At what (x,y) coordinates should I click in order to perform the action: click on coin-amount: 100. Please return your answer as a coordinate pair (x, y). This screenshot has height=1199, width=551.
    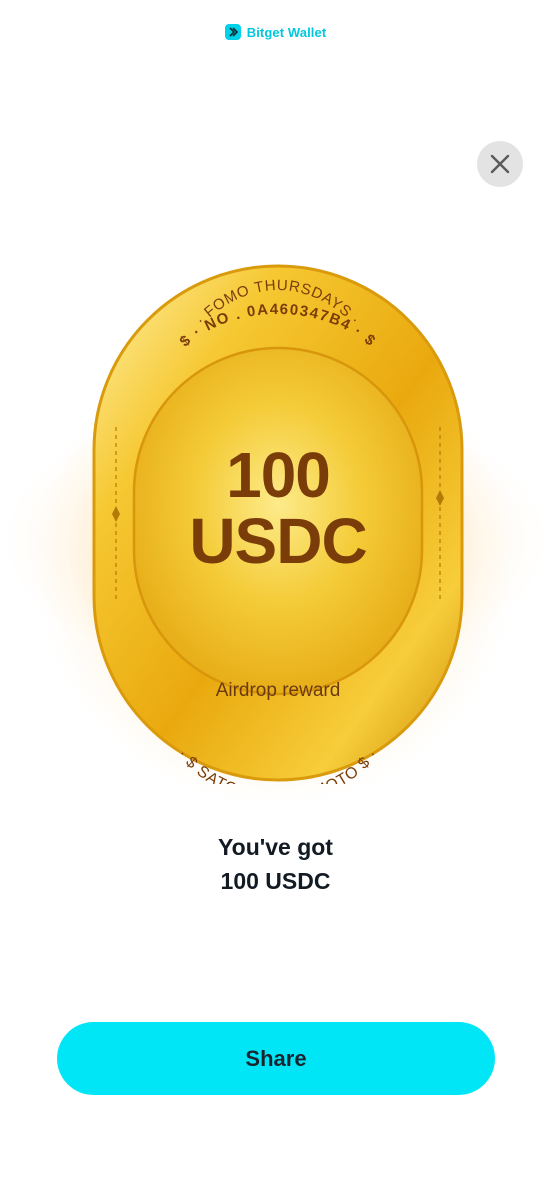
    Looking at the image, I should click on (278, 475).